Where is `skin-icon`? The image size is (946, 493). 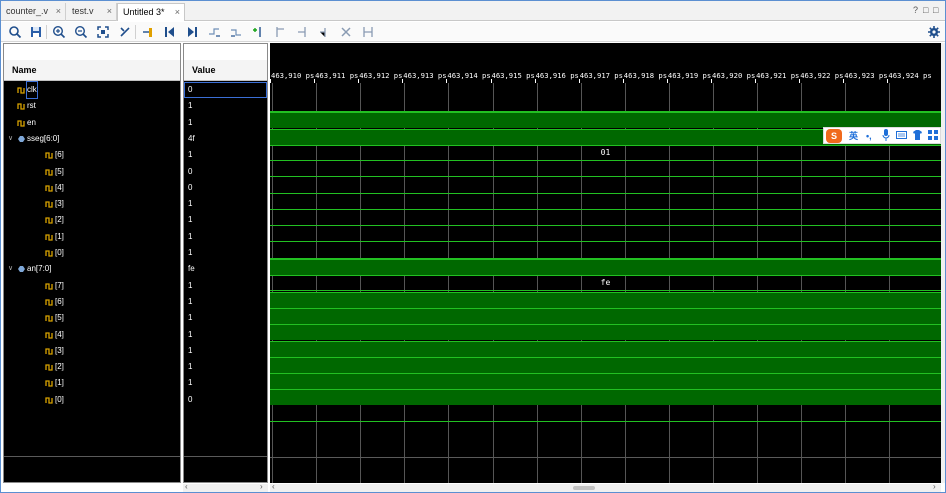
skin-icon is located at coordinates (917, 137).